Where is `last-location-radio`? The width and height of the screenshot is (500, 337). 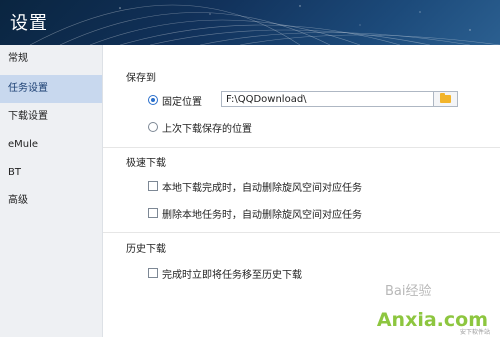 last-location-radio is located at coordinates (153, 127).